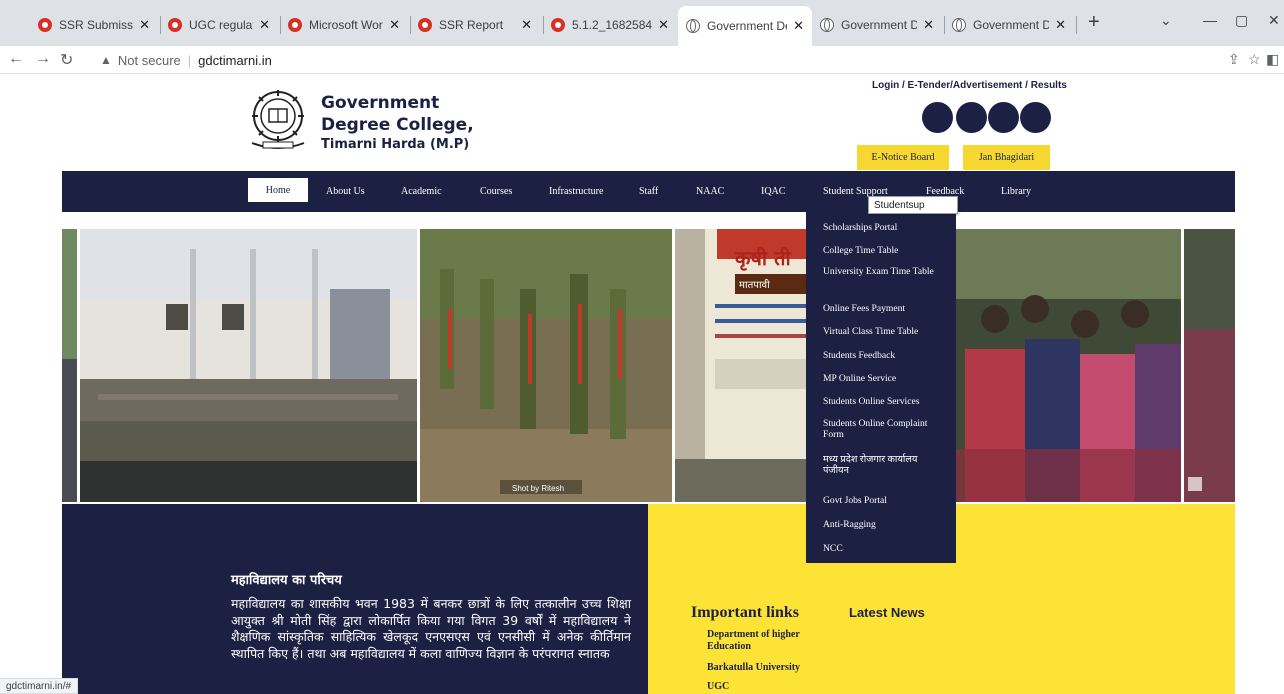  Describe the element at coordinates (903, 157) in the screenshot. I see `enotice-board-button: E-Notice Board` at that location.